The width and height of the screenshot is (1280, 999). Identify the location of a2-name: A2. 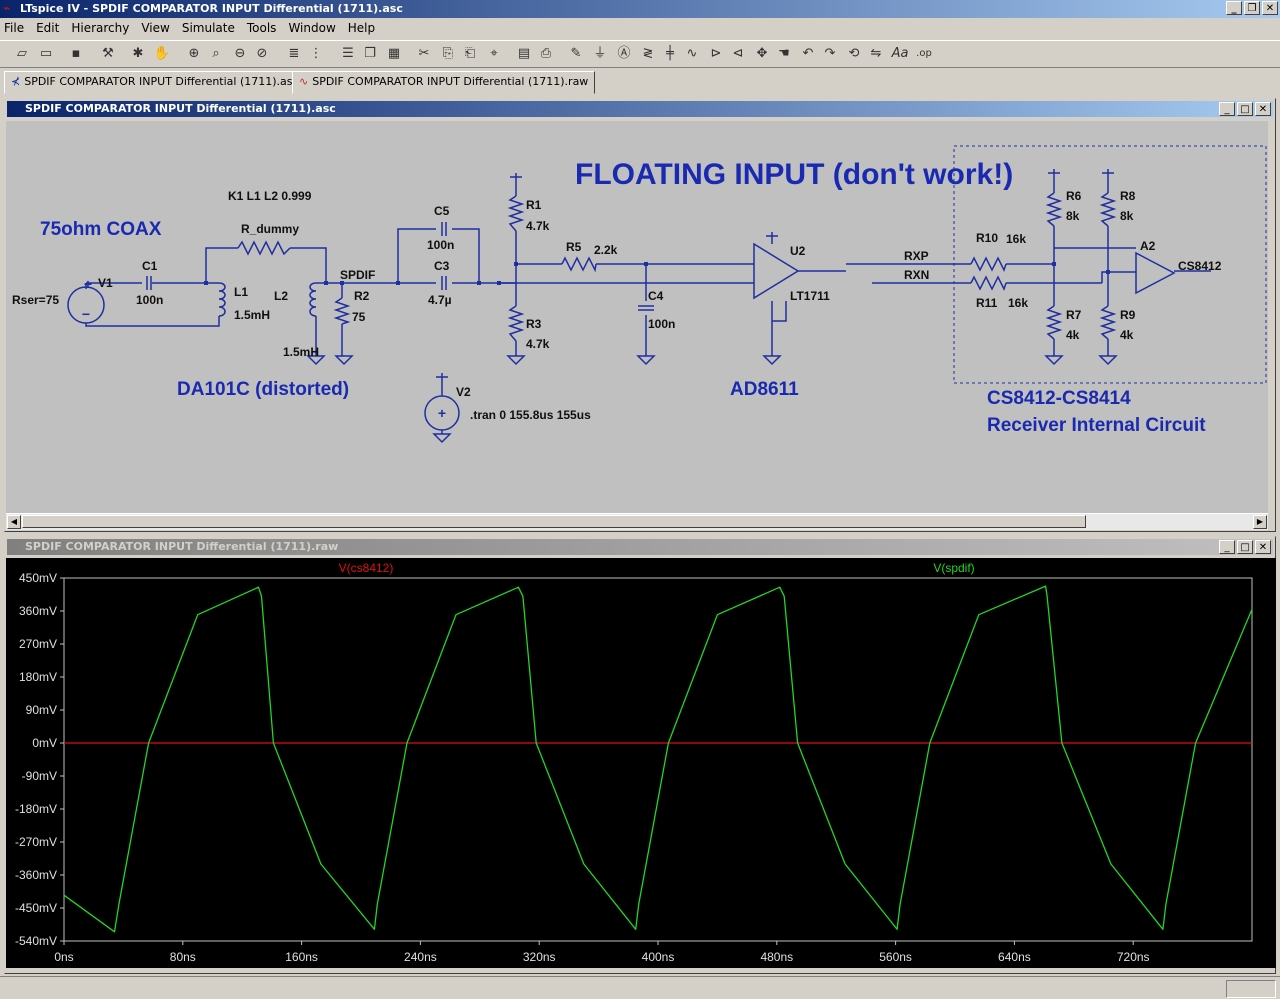
(1148, 246).